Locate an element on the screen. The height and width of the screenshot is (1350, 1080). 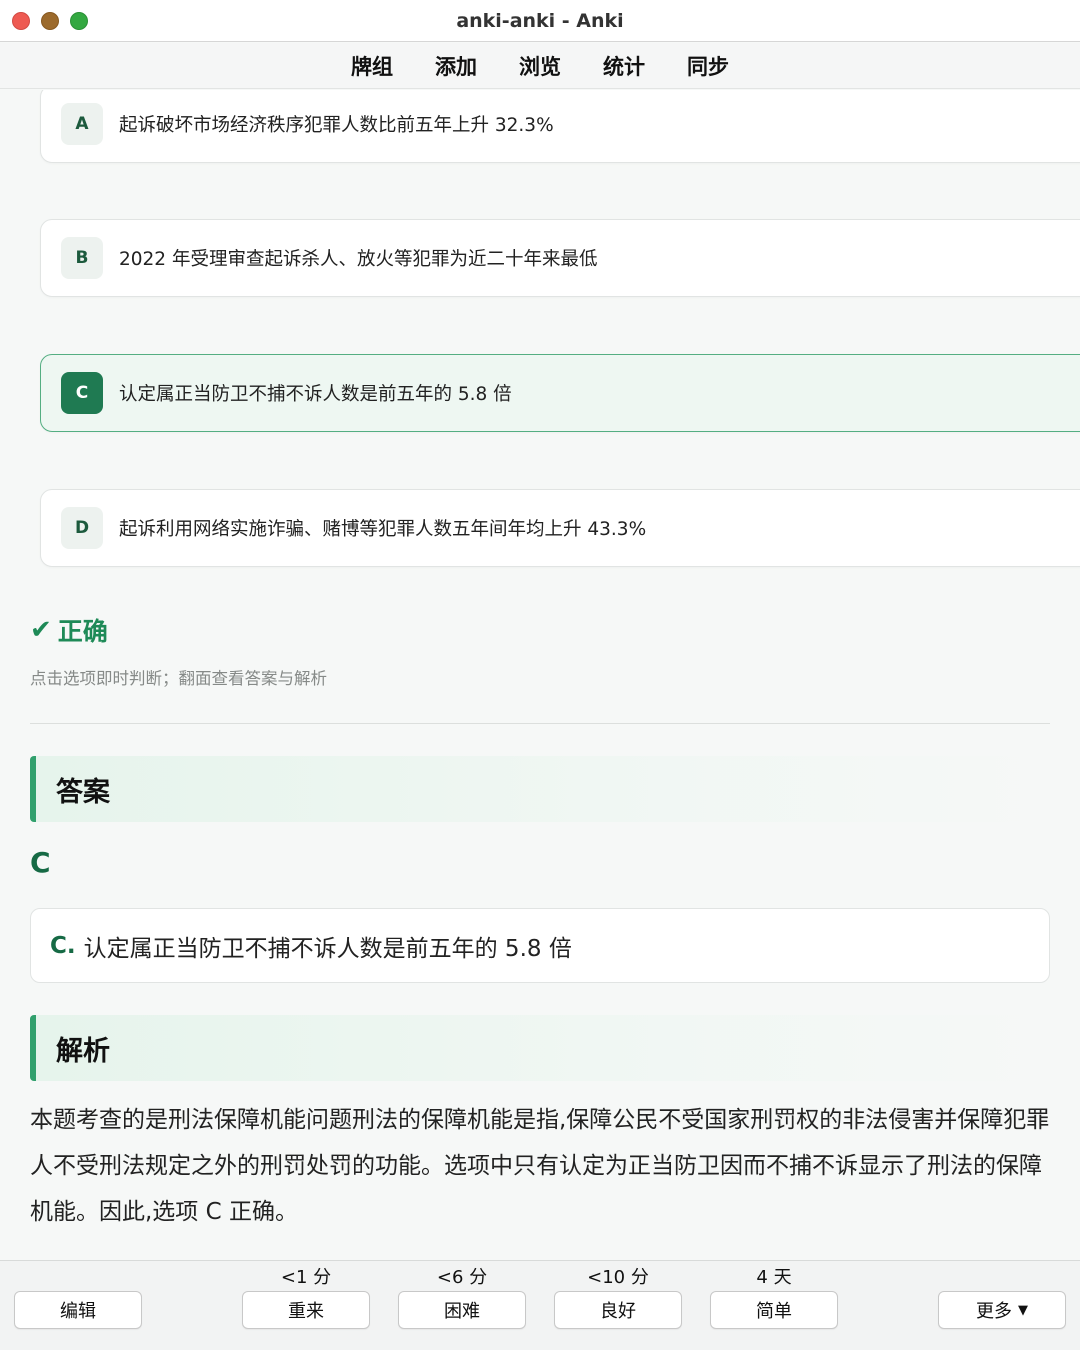
more-button: 更多 ▼ is located at coordinates (1002, 1310).